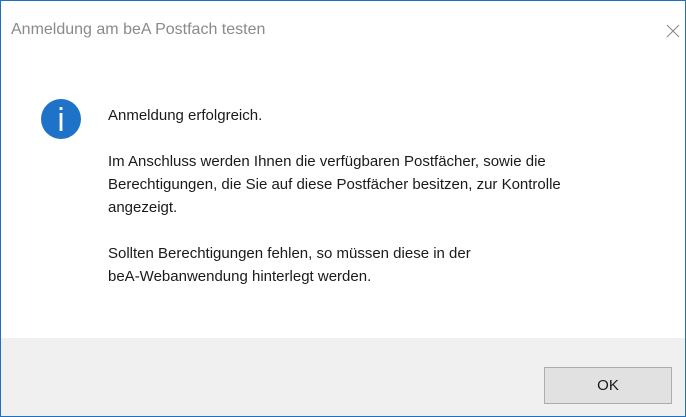 Image resolution: width=686 pixels, height=417 pixels. Describe the element at coordinates (138, 29) in the screenshot. I see `window-title: Anmeldung am beA Postfach testen` at that location.